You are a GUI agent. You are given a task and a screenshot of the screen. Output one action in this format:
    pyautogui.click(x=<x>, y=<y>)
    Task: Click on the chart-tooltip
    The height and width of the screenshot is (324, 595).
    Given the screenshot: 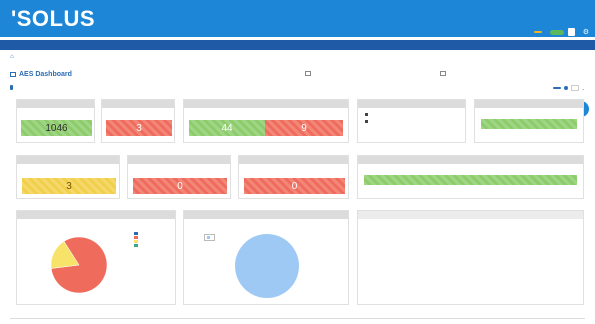 What is the action you would take?
    pyautogui.click(x=209, y=237)
    